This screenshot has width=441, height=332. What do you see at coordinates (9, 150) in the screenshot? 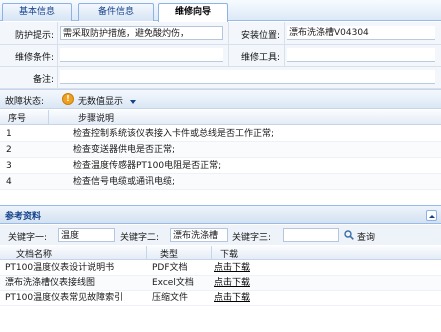
I see `step-number: 2` at bounding box center [9, 150].